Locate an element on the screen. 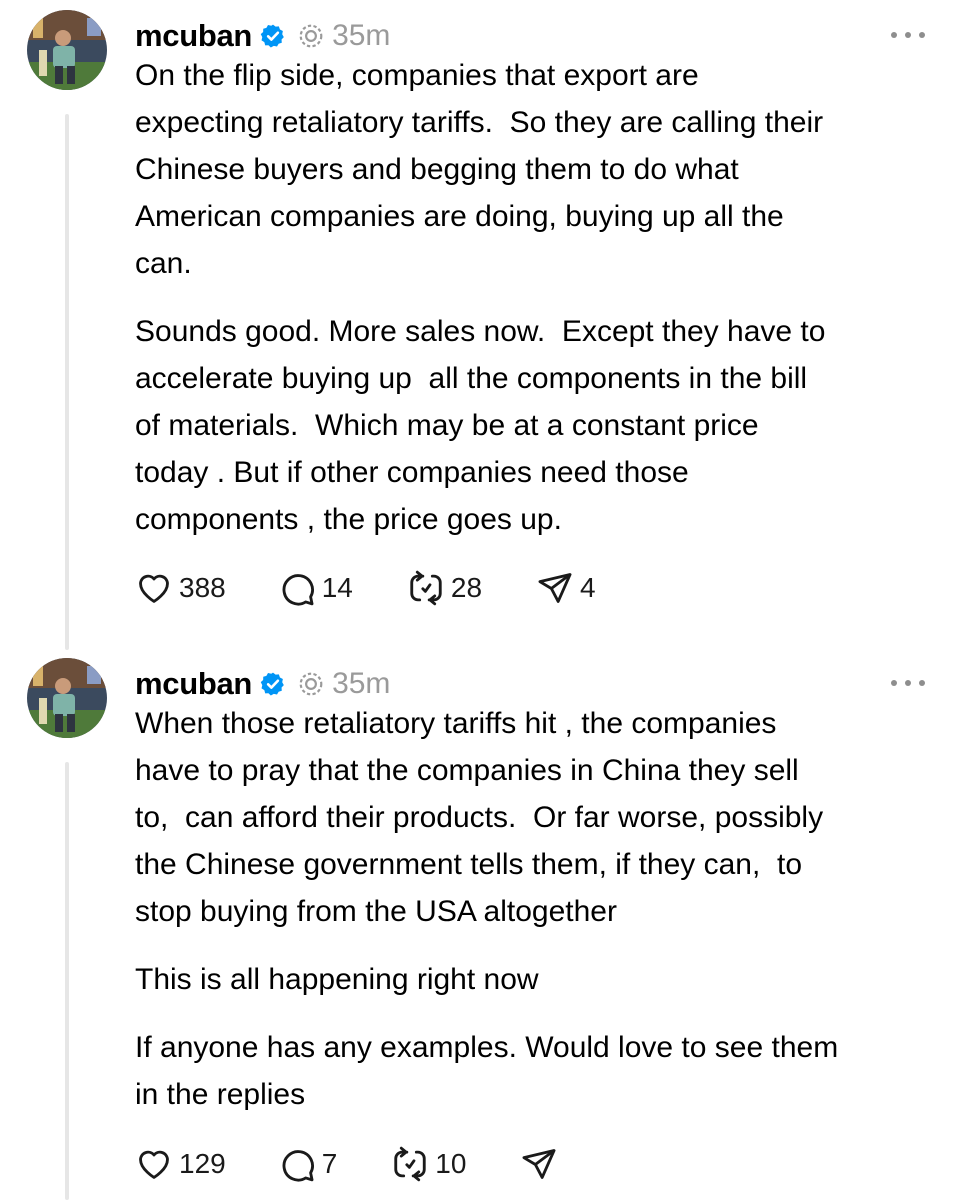 This screenshot has width=961, height=1200. post-actions: 388 14 28 4 is located at coordinates (365, 588).